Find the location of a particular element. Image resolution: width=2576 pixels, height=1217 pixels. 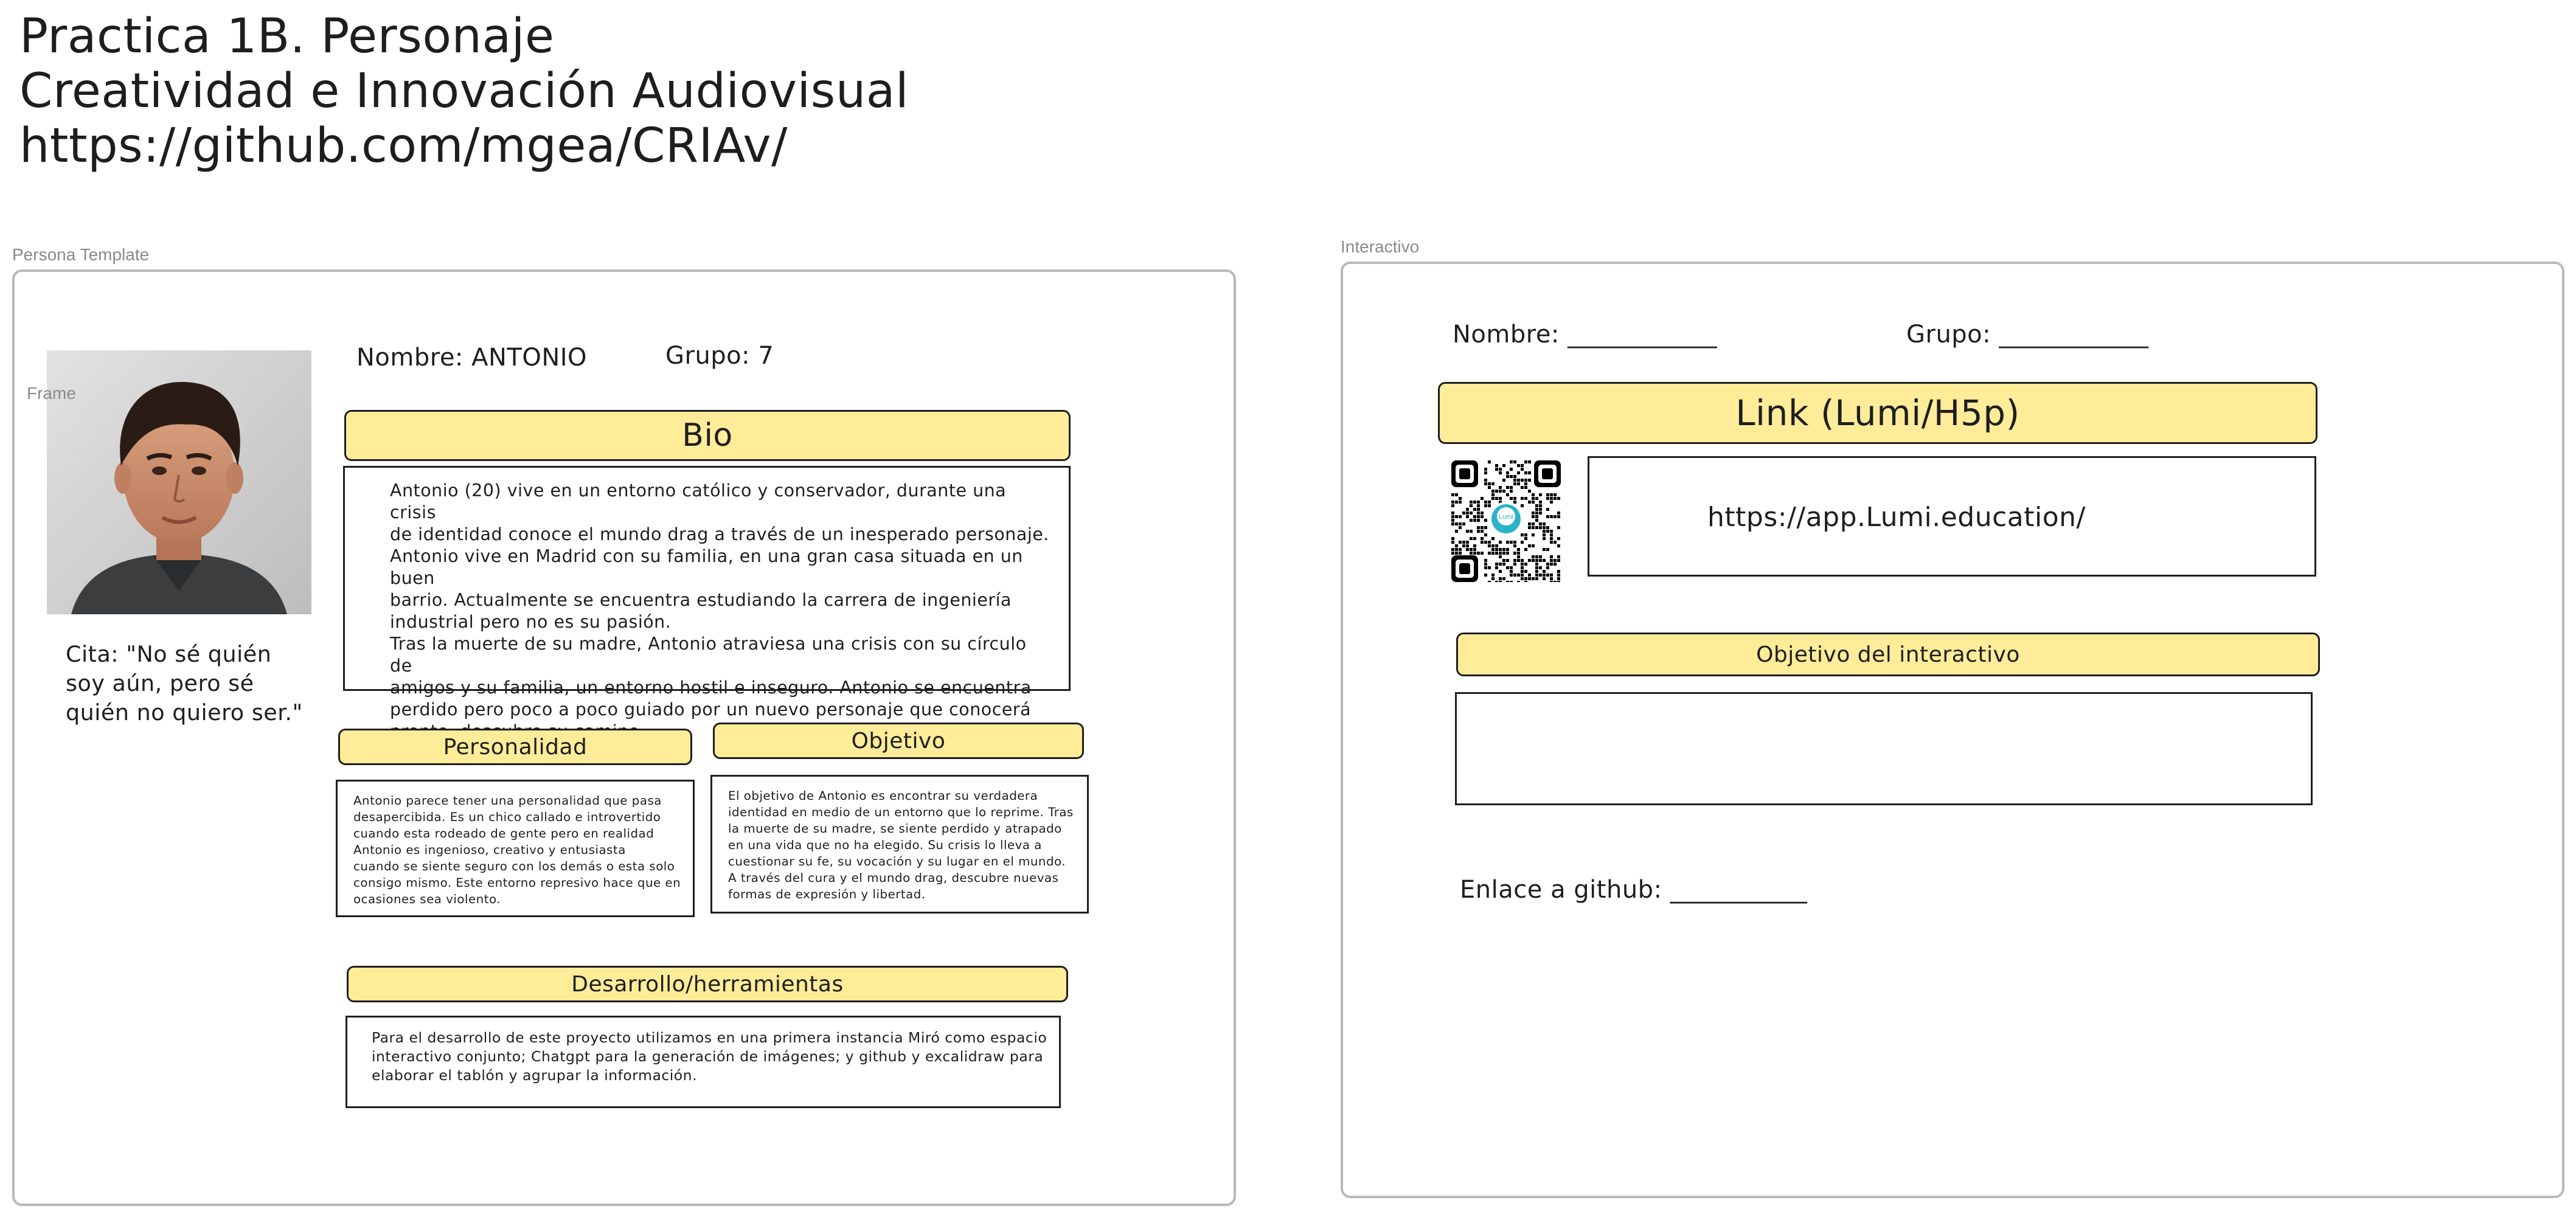

portrait-image is located at coordinates (179, 482).